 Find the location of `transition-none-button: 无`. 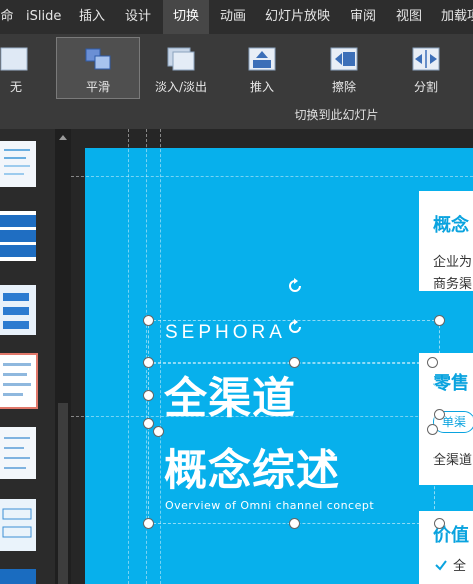

transition-none-button: 无 is located at coordinates (16, 68).